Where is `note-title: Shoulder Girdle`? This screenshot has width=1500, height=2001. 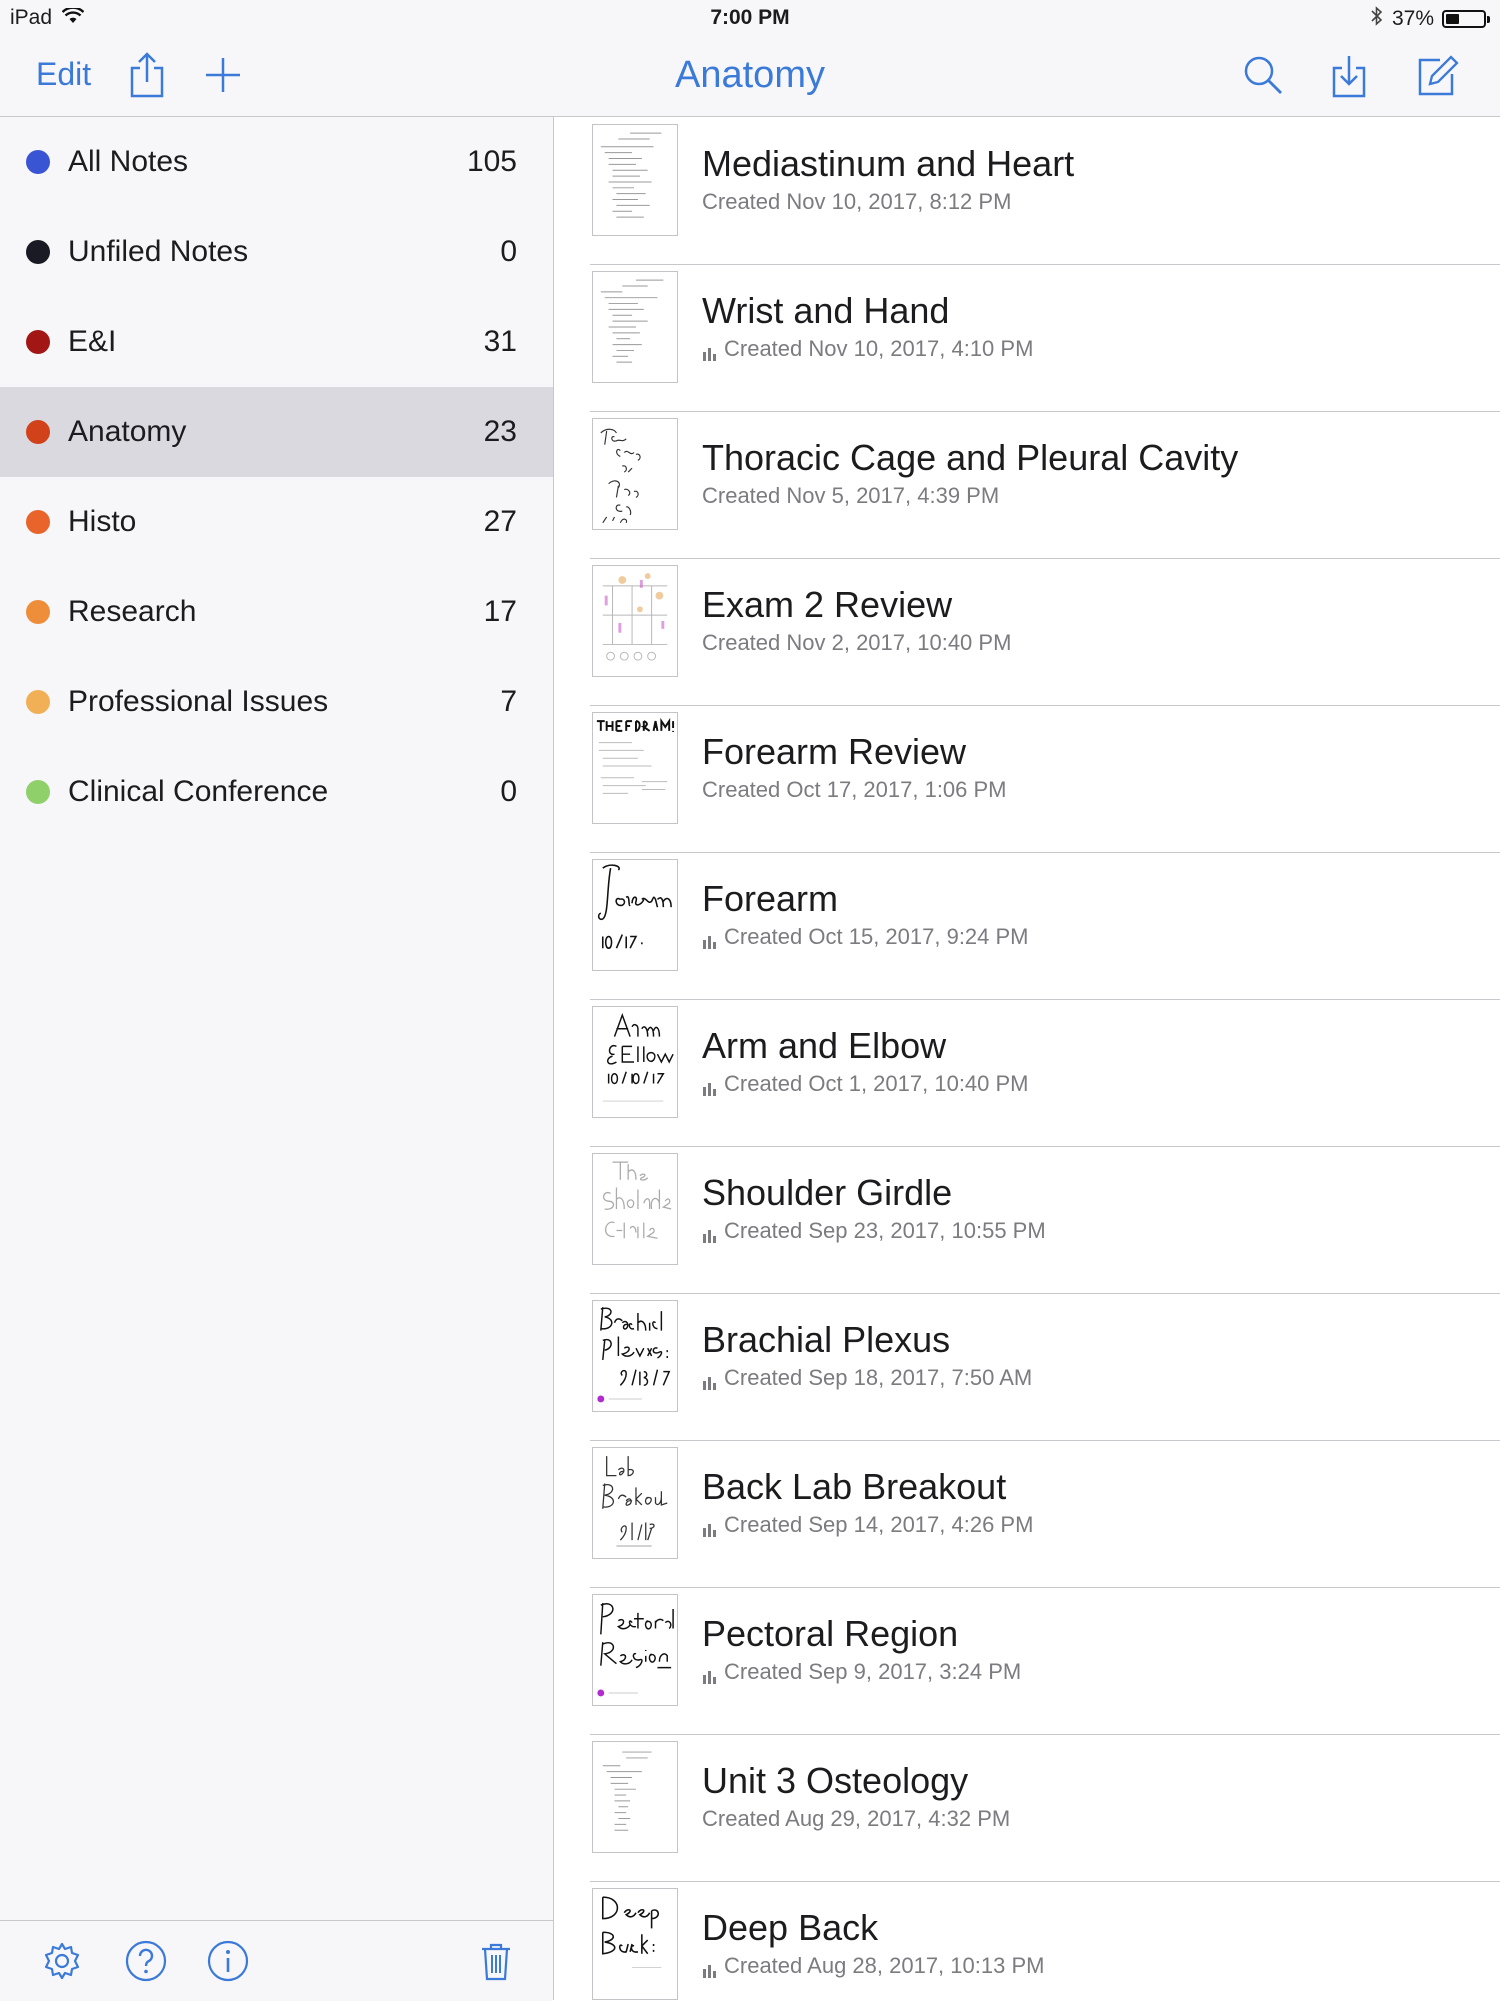
note-title: Shoulder Girdle is located at coordinates (827, 1192).